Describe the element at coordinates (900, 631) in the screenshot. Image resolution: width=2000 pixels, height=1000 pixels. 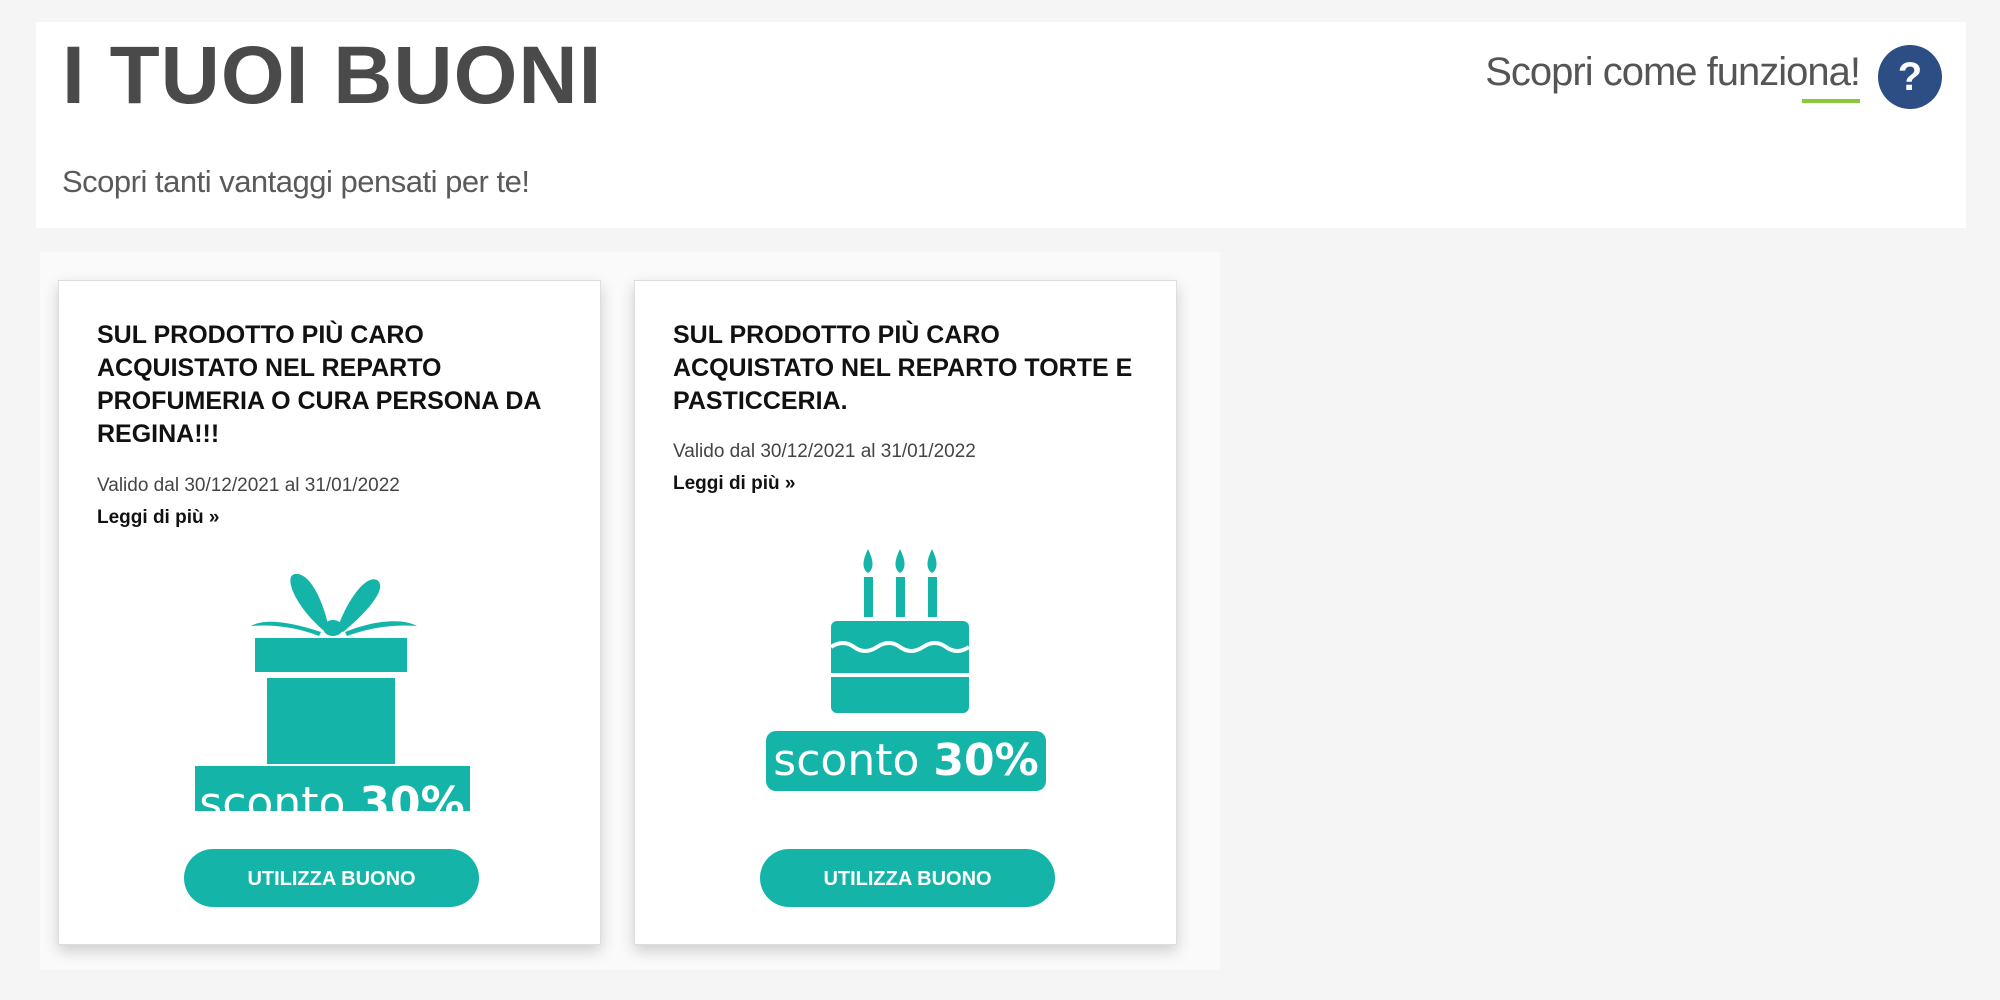
I see `birthday-cake-icon` at that location.